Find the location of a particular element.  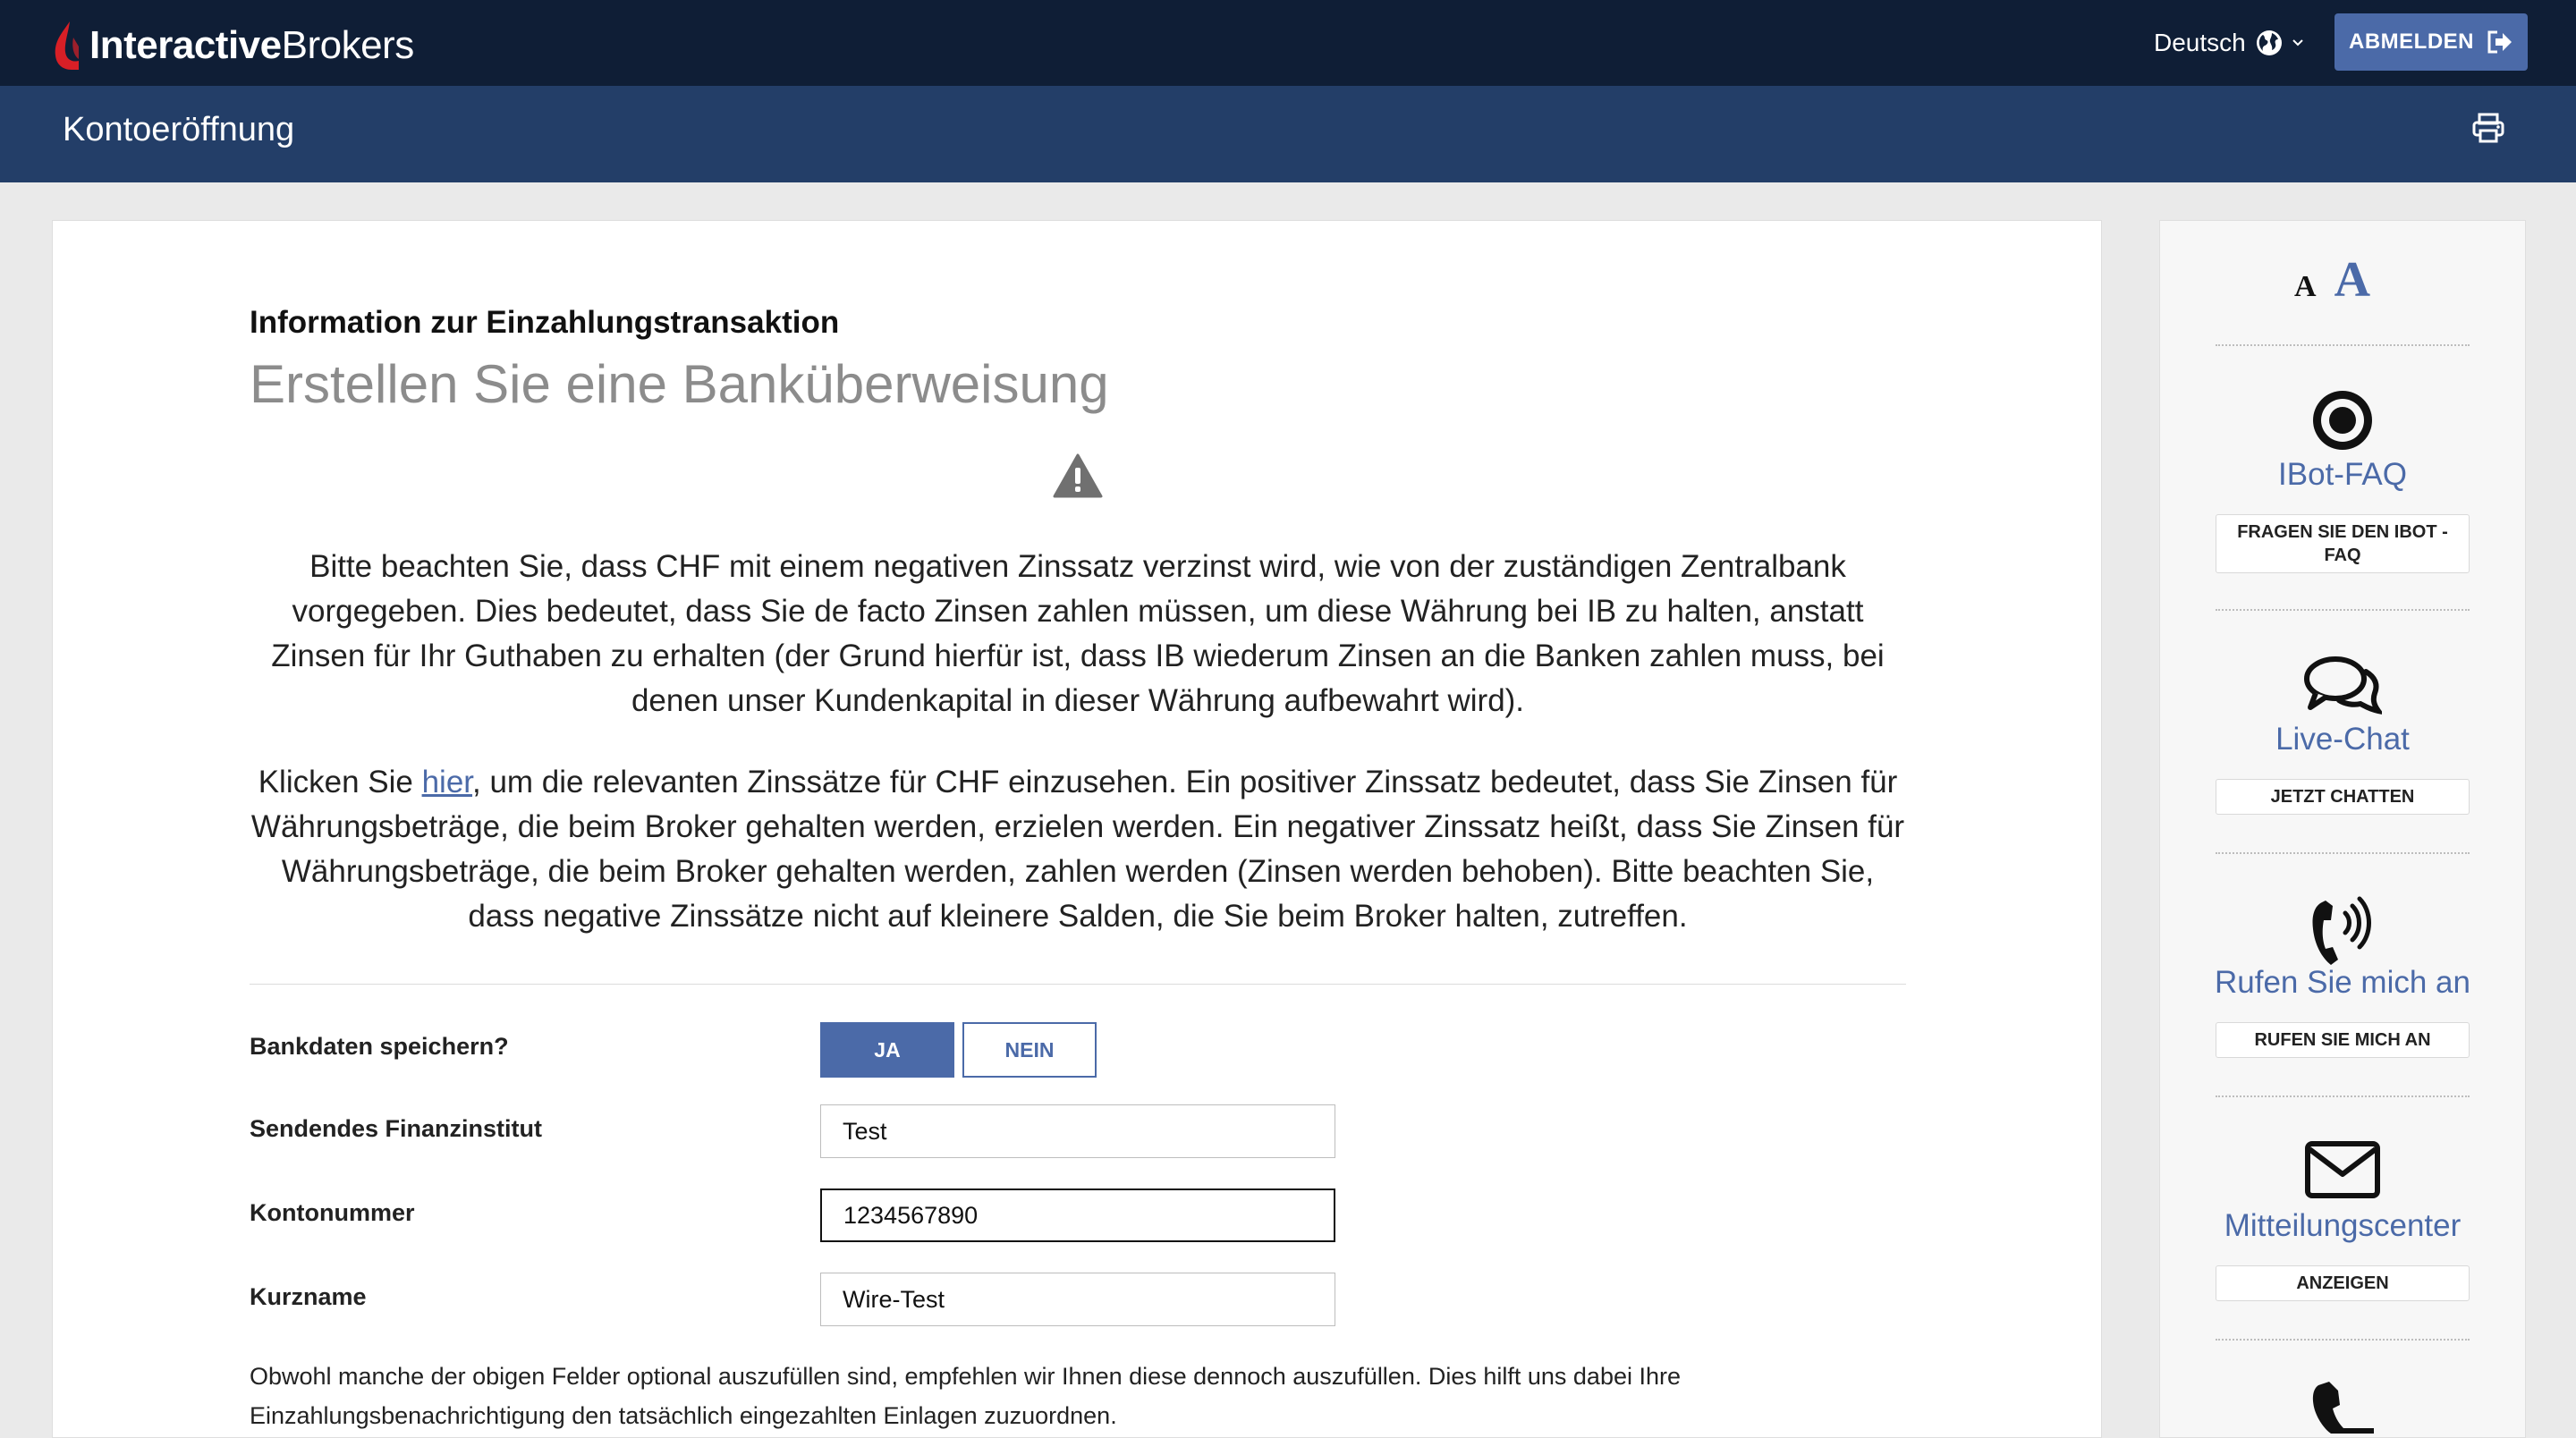

font-size-controls: A A is located at coordinates (2332, 280).